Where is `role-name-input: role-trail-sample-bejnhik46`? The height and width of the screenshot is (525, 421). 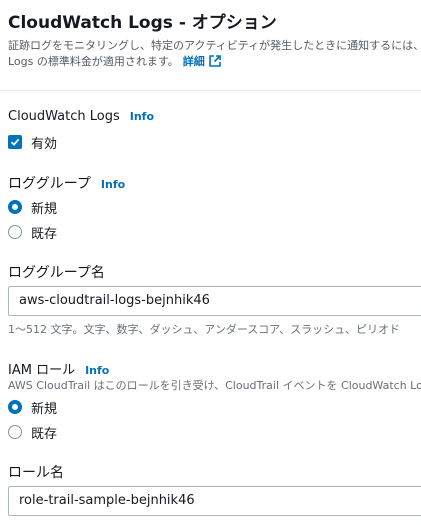 role-name-input: role-trail-sample-bejnhik46 is located at coordinates (214, 501).